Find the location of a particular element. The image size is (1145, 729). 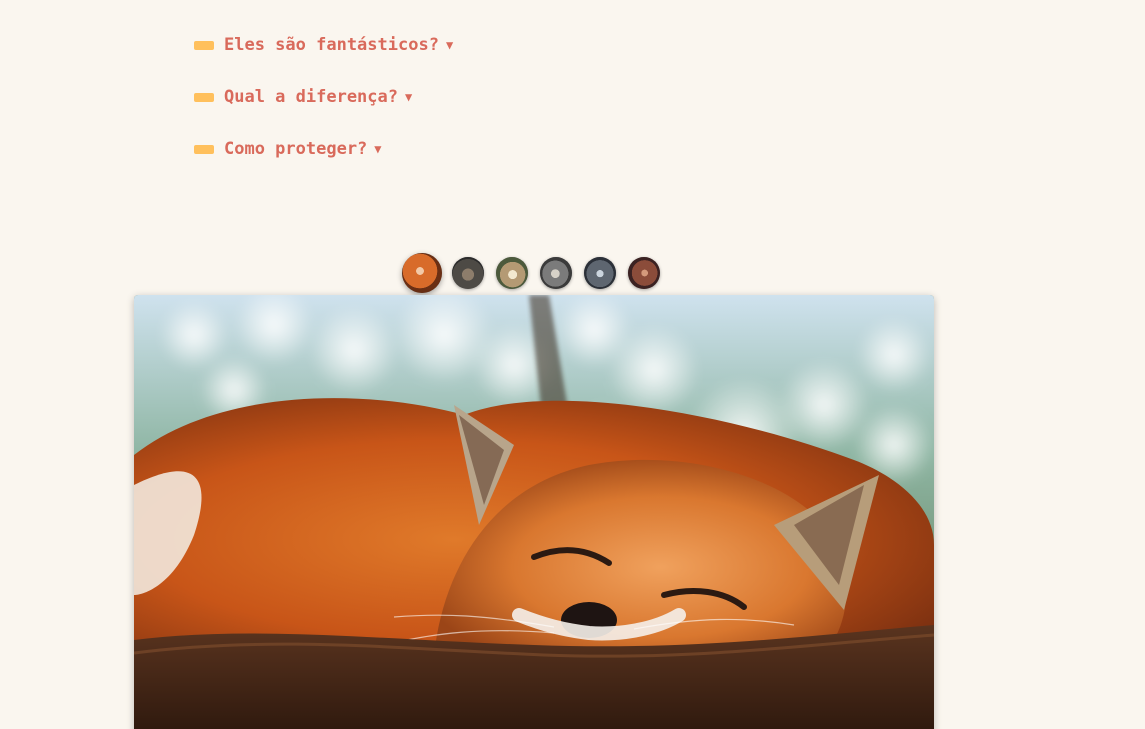

faq-question: Como proteger? ▼ is located at coordinates (303, 149).